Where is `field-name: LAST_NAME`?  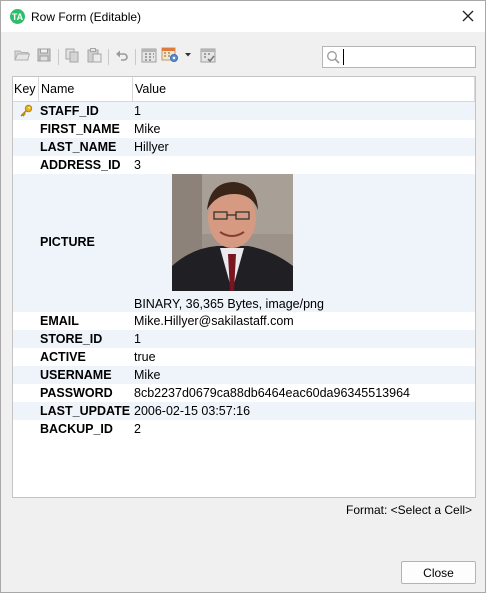
field-name: LAST_NAME is located at coordinates (78, 147).